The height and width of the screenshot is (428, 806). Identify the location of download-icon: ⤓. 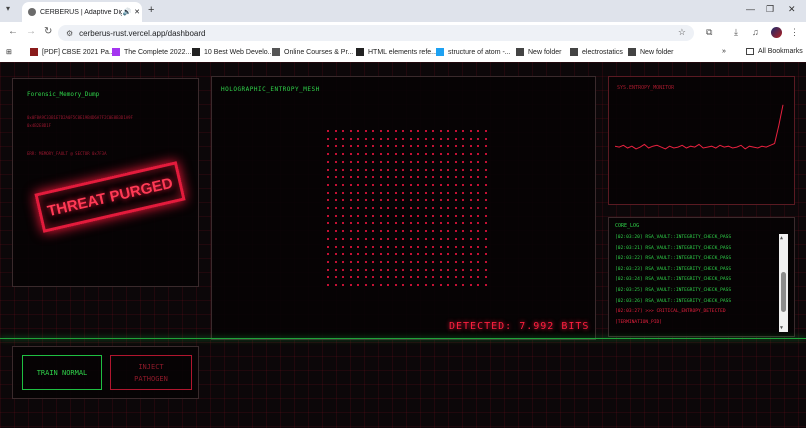
(736, 32).